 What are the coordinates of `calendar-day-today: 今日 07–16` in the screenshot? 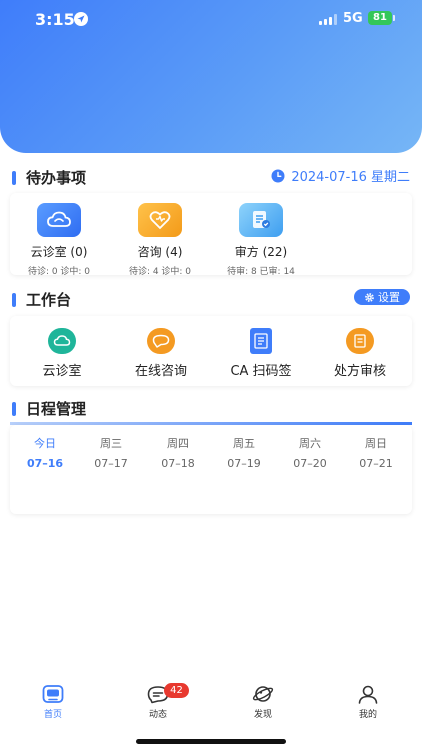 It's located at (45, 452).